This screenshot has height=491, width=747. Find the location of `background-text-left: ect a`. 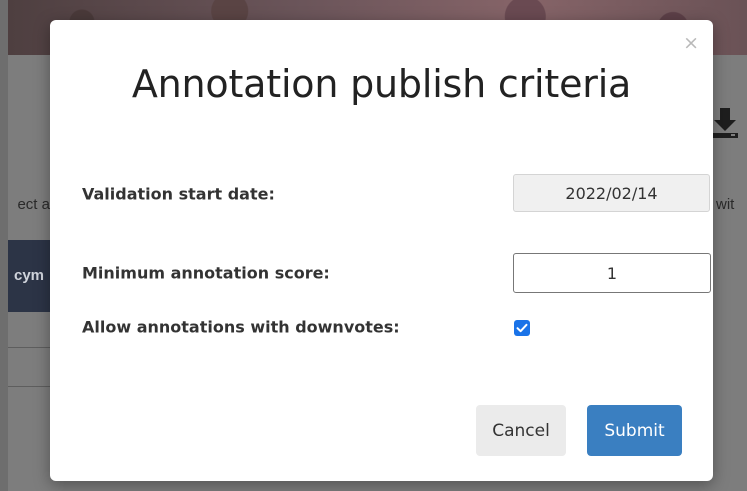

background-text-left: ect a is located at coordinates (33, 204).